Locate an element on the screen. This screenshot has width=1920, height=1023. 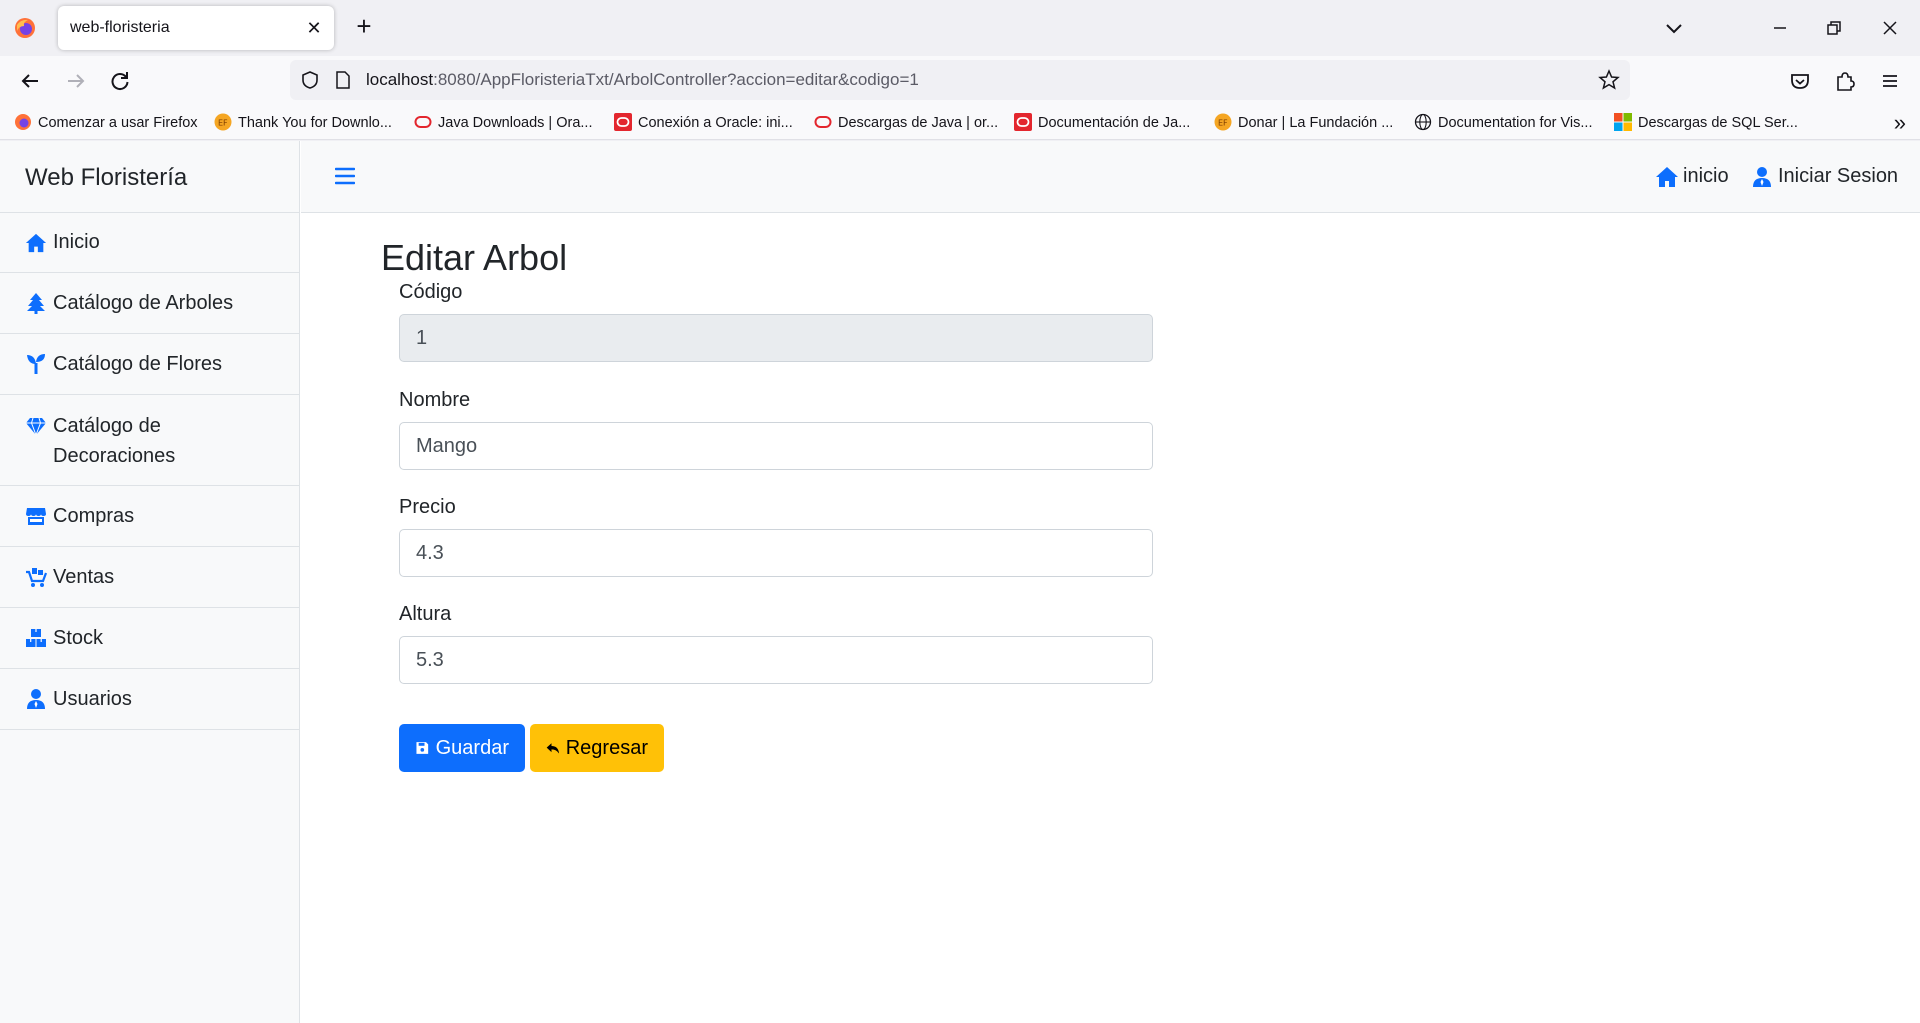
browser-tab-bar: web-floristeria ✕ + is located at coordinates (960, 28).